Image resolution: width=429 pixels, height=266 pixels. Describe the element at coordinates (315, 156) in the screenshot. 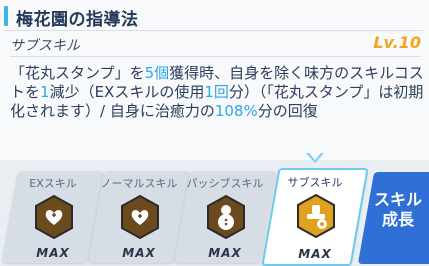

I see `selected-tab-pointer-inner` at that location.